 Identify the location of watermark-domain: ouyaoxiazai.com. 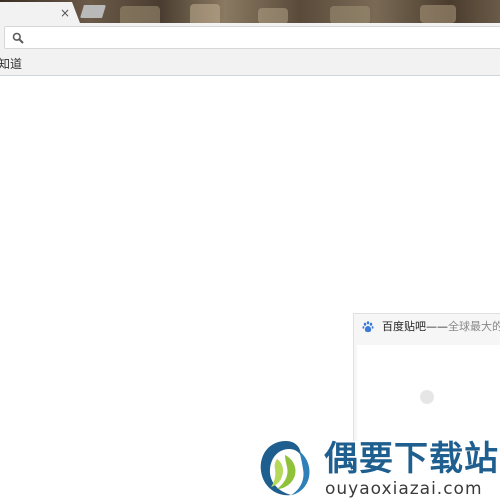
(404, 489).